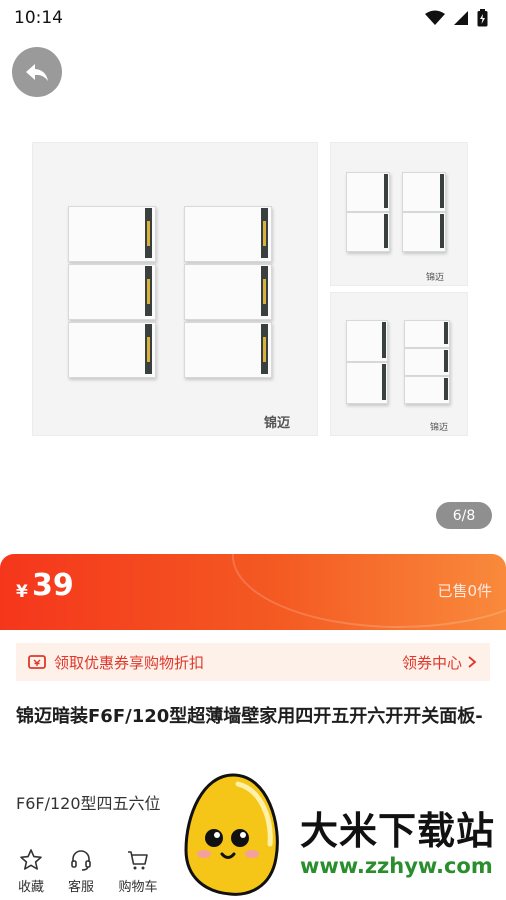  Describe the element at coordinates (88, 803) in the screenshot. I see `product-spec: F6F/120型四五六位` at that location.